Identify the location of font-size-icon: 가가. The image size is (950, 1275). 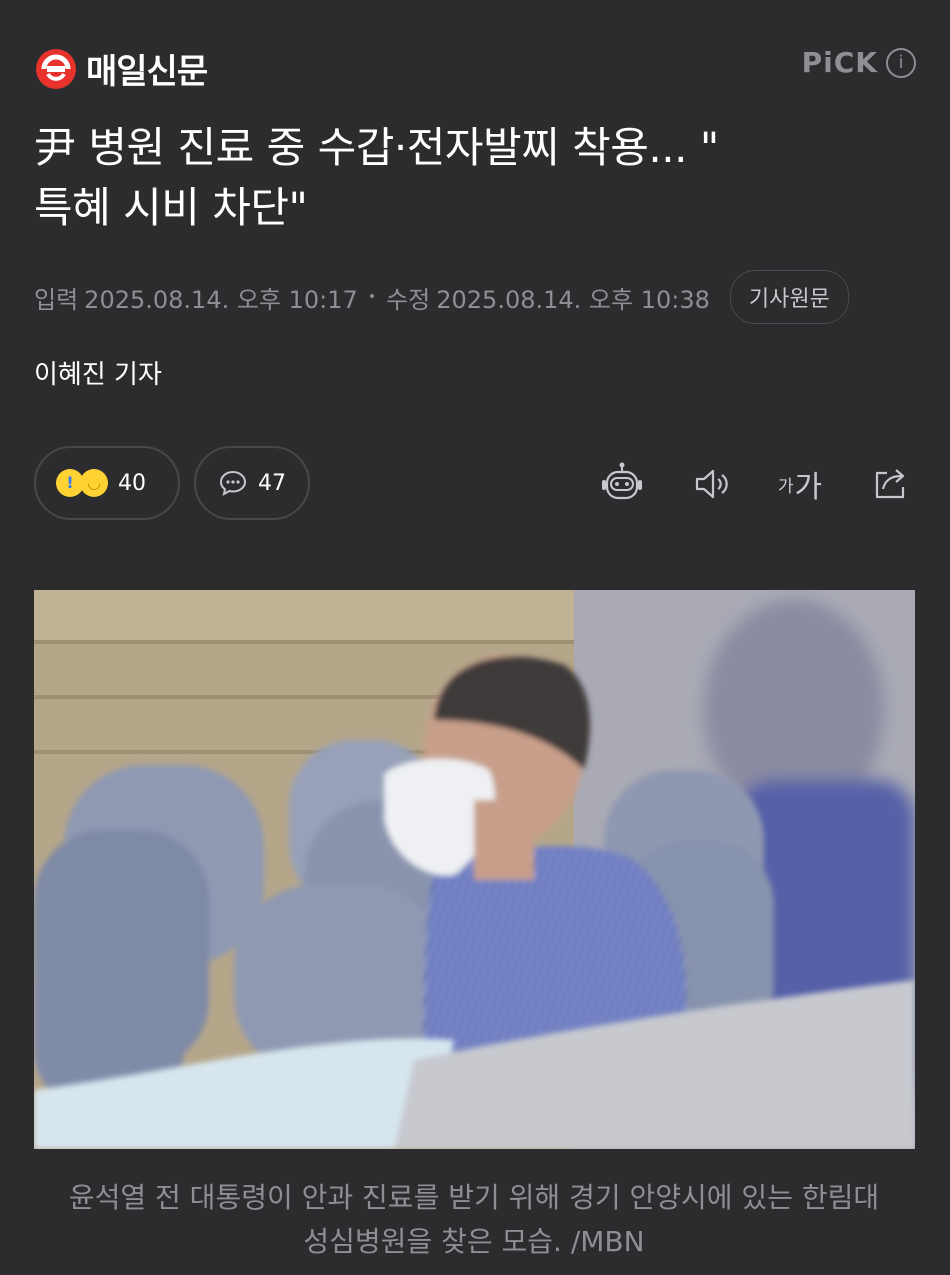
(800, 484).